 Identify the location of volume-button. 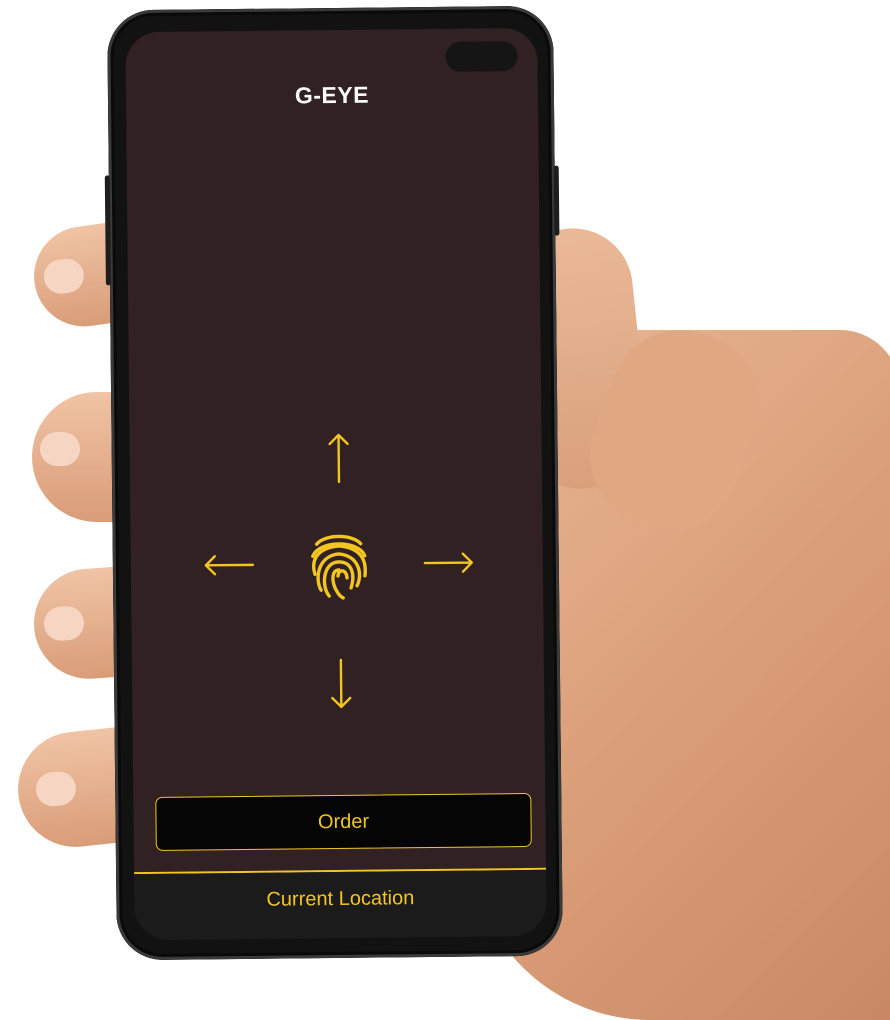
(107, 230).